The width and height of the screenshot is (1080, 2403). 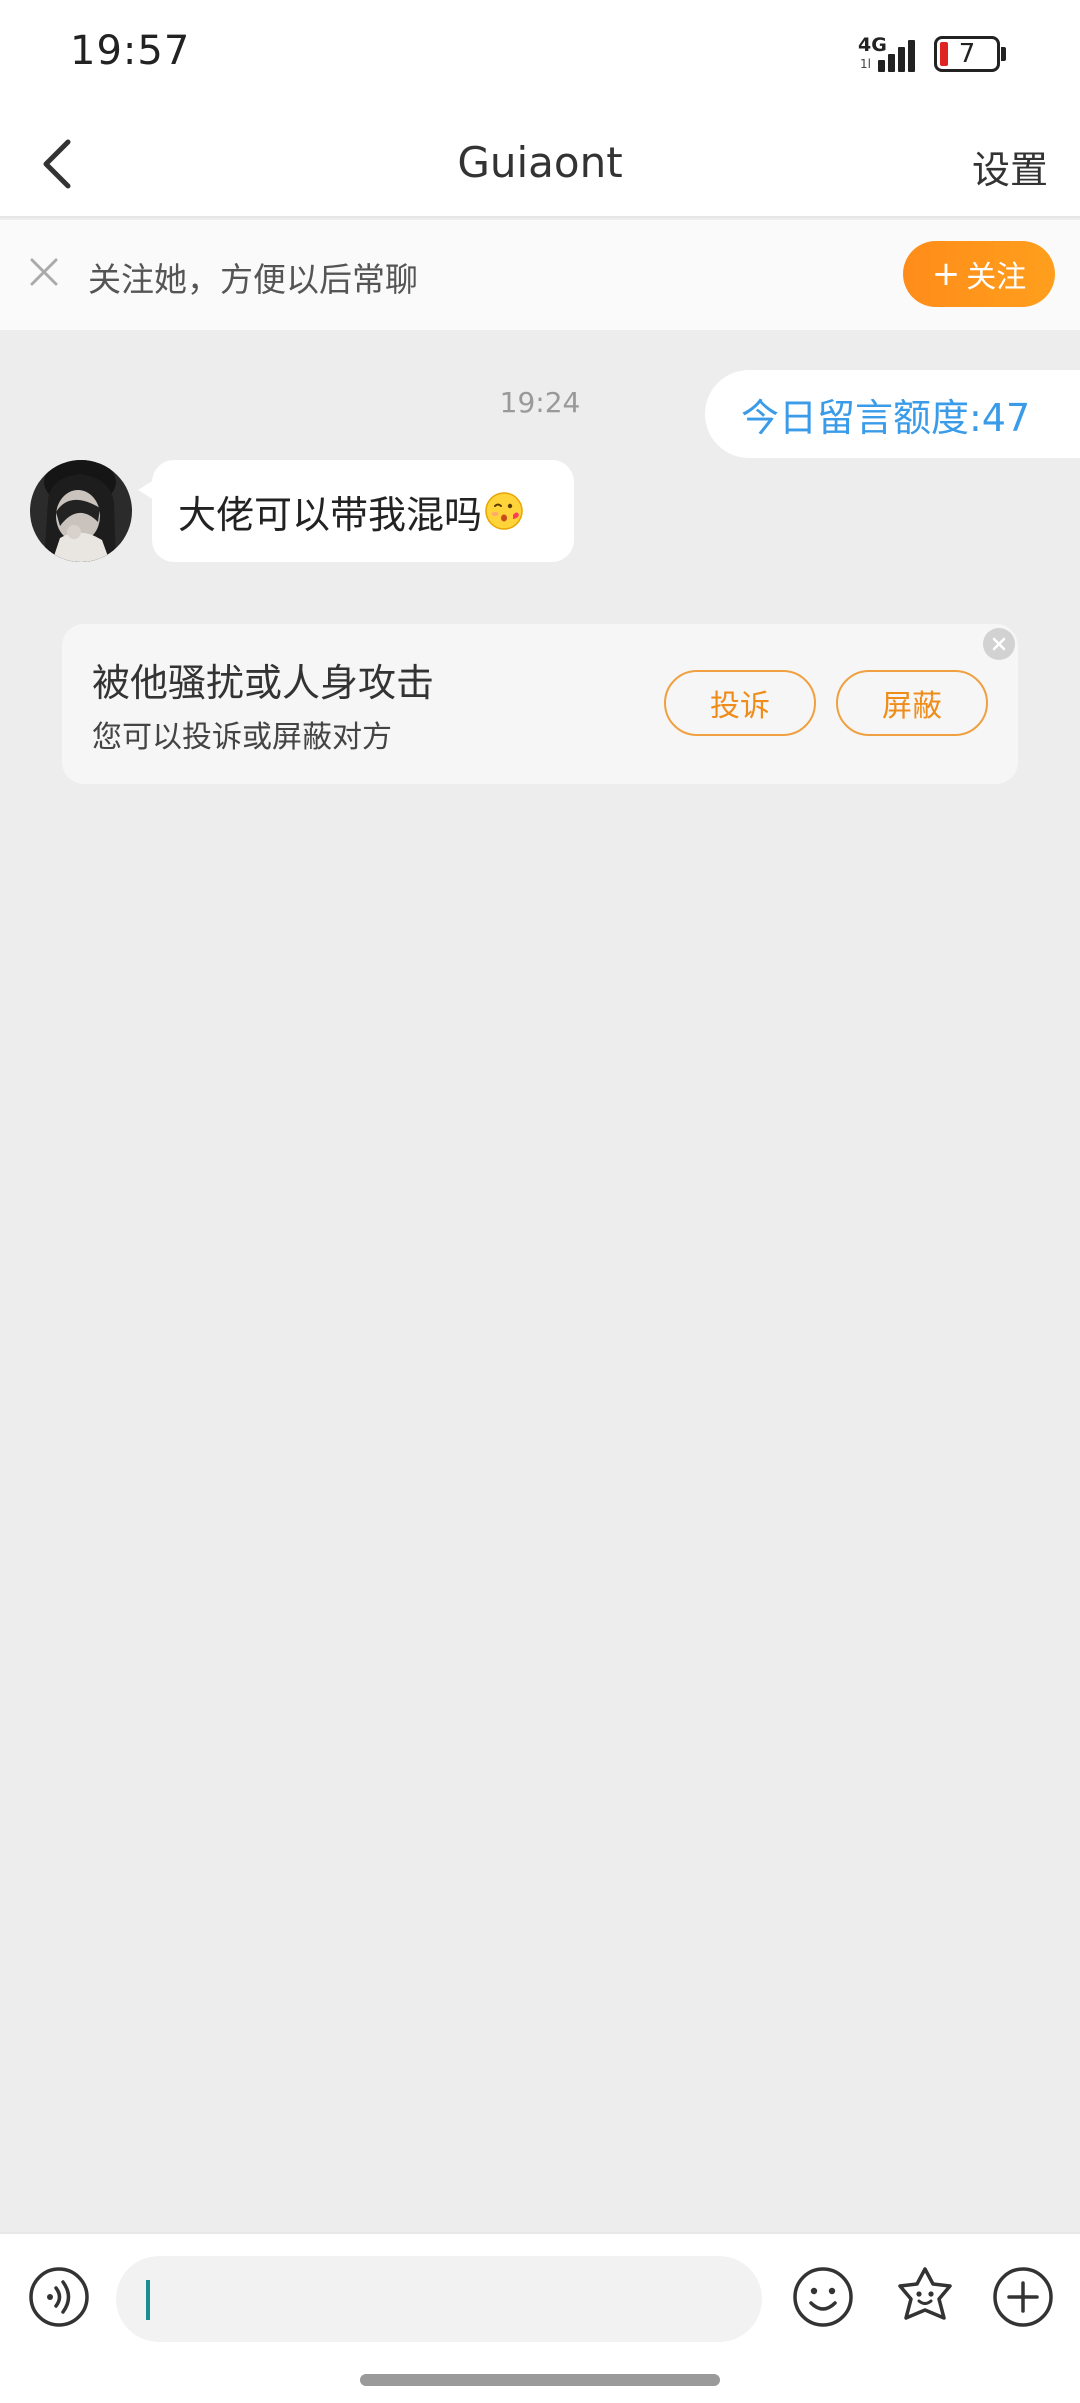 What do you see at coordinates (886, 417) in the screenshot?
I see `quota-text: 今日留言额度:47` at bounding box center [886, 417].